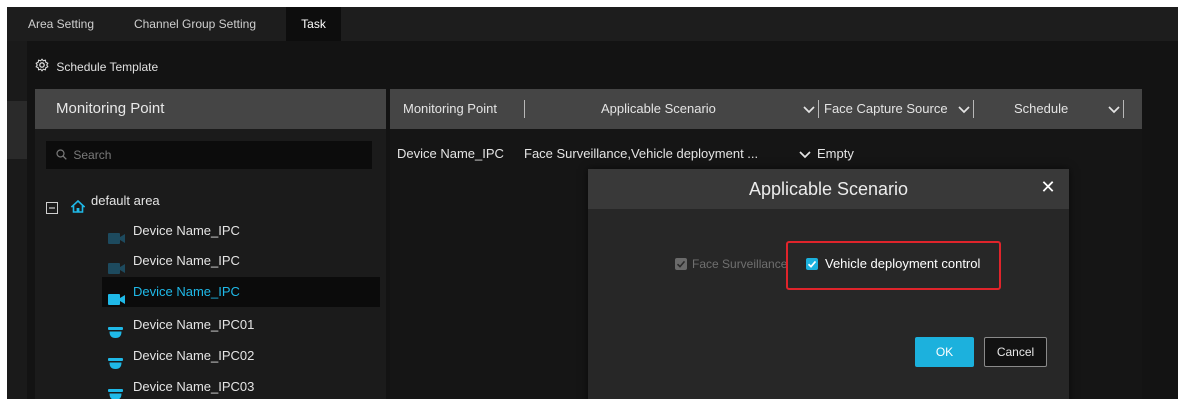  Describe the element at coordinates (125, 200) in the screenshot. I see `area-label: default area` at that location.